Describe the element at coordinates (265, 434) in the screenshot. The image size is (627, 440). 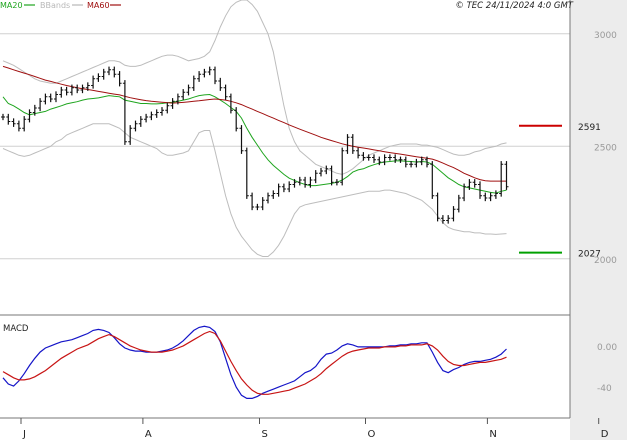
I see `month-label: S` at that location.